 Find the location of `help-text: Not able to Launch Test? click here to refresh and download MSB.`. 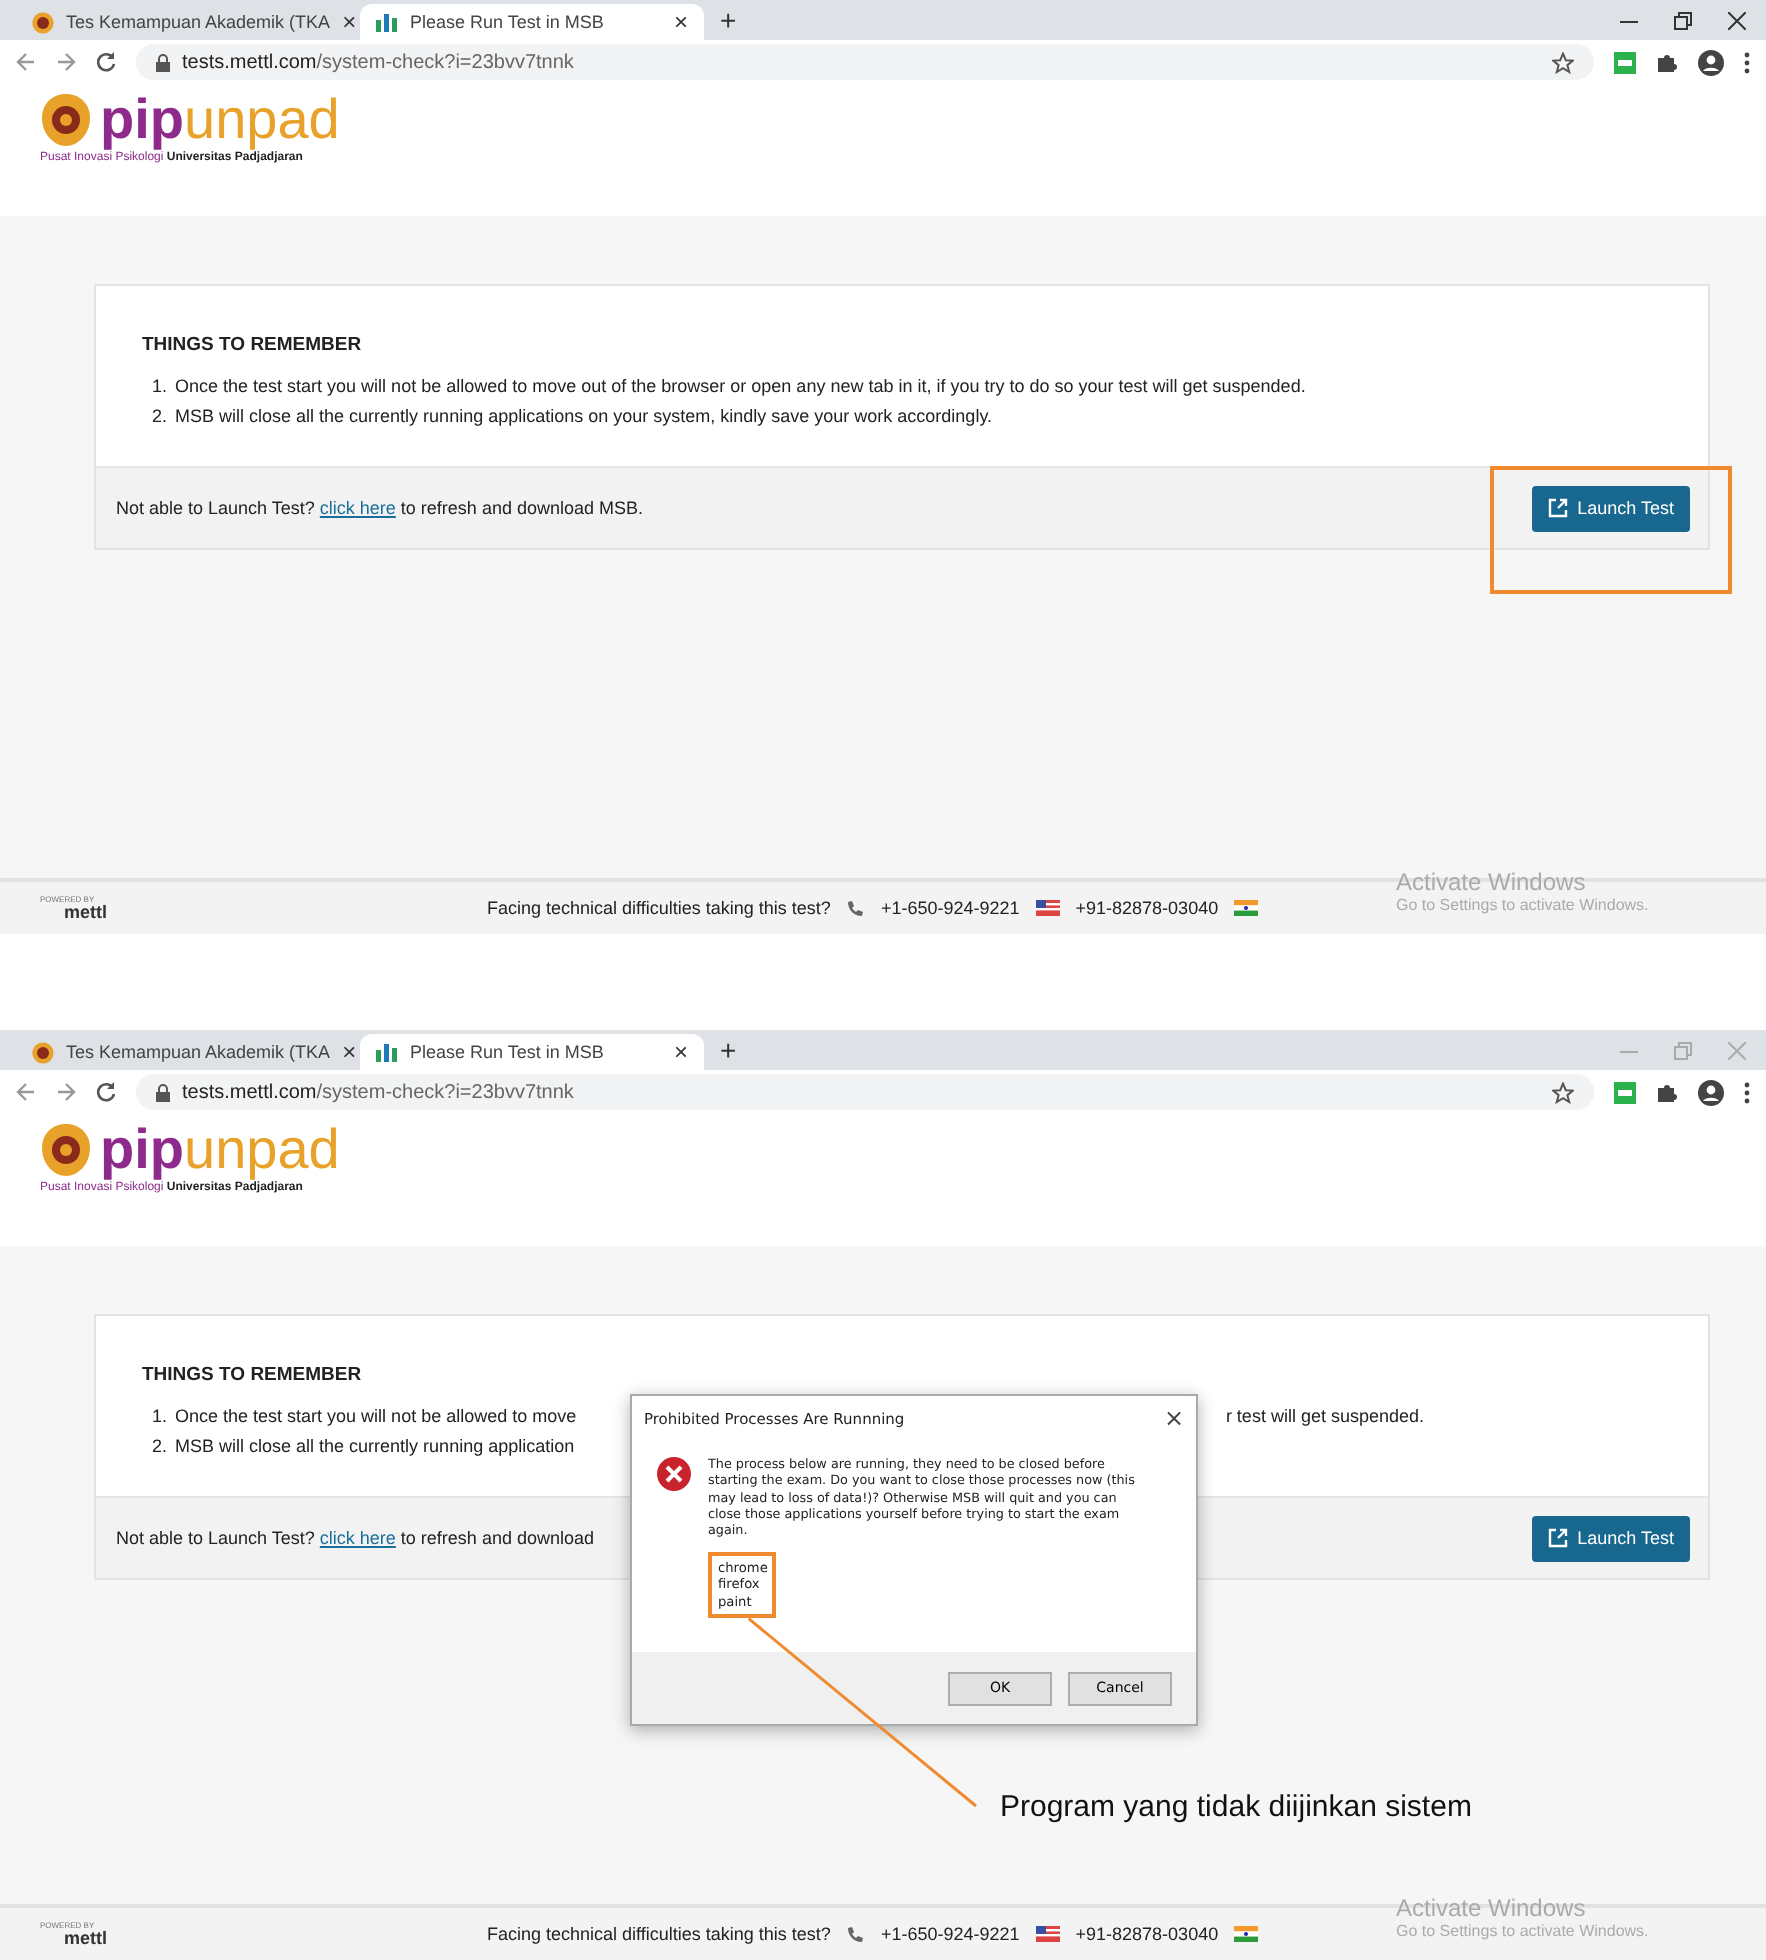

help-text: Not able to Launch Test? click here to refresh and download MSB. is located at coordinates (379, 508).